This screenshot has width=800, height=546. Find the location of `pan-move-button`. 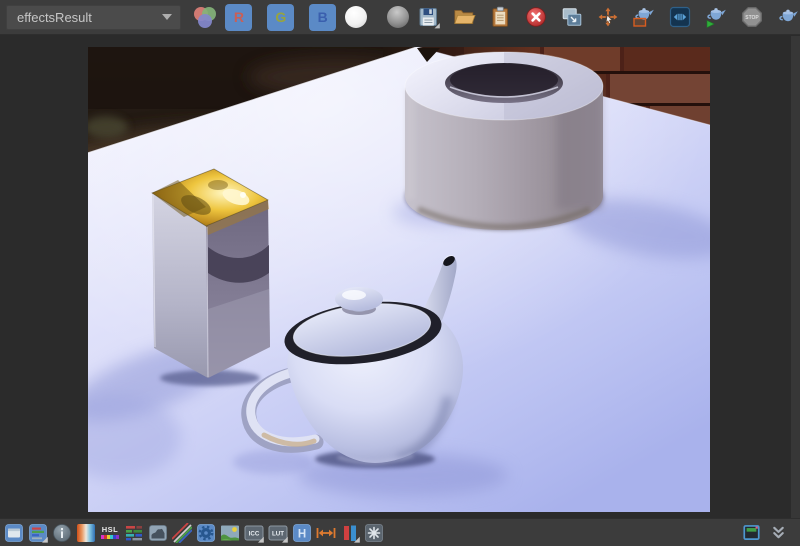

pan-move-button is located at coordinates (608, 17).